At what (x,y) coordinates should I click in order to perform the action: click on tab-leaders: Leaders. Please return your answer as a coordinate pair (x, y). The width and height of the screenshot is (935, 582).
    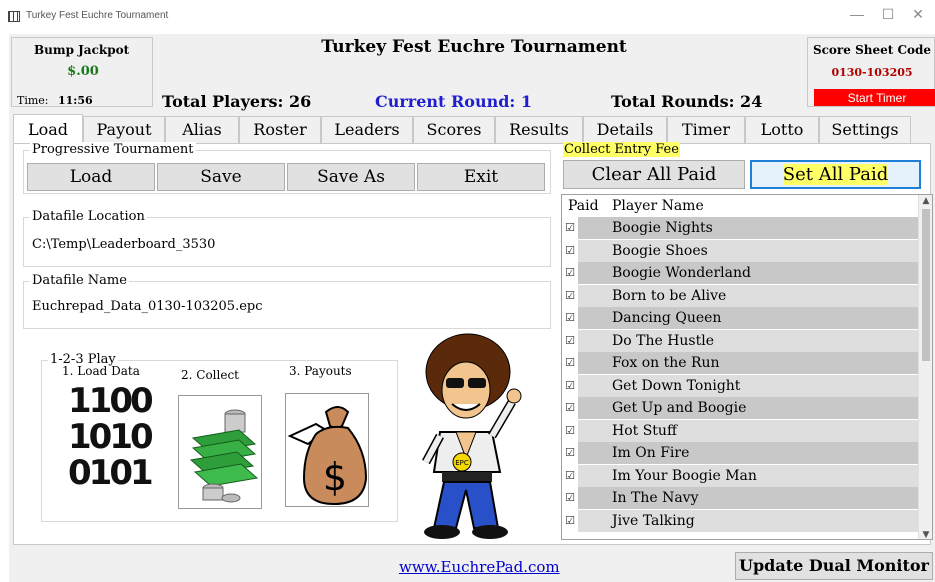
    Looking at the image, I should click on (367, 129).